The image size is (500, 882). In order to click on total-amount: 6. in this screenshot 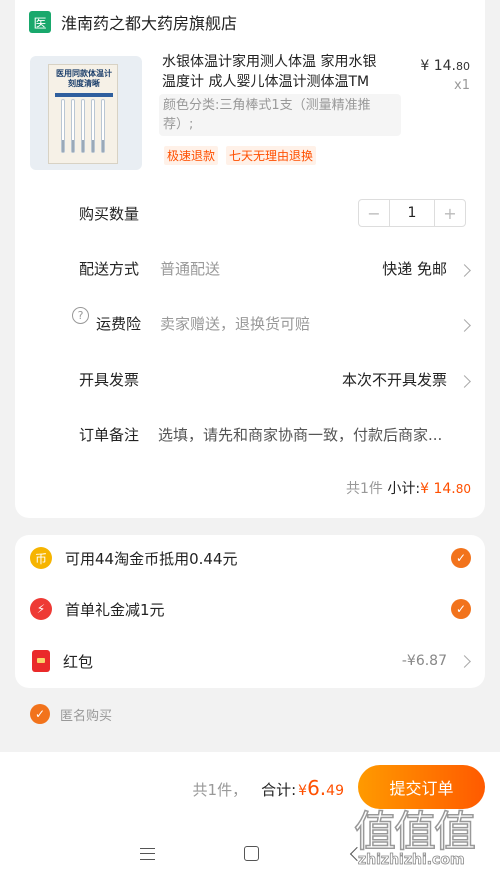, I will do `click(317, 788)`.